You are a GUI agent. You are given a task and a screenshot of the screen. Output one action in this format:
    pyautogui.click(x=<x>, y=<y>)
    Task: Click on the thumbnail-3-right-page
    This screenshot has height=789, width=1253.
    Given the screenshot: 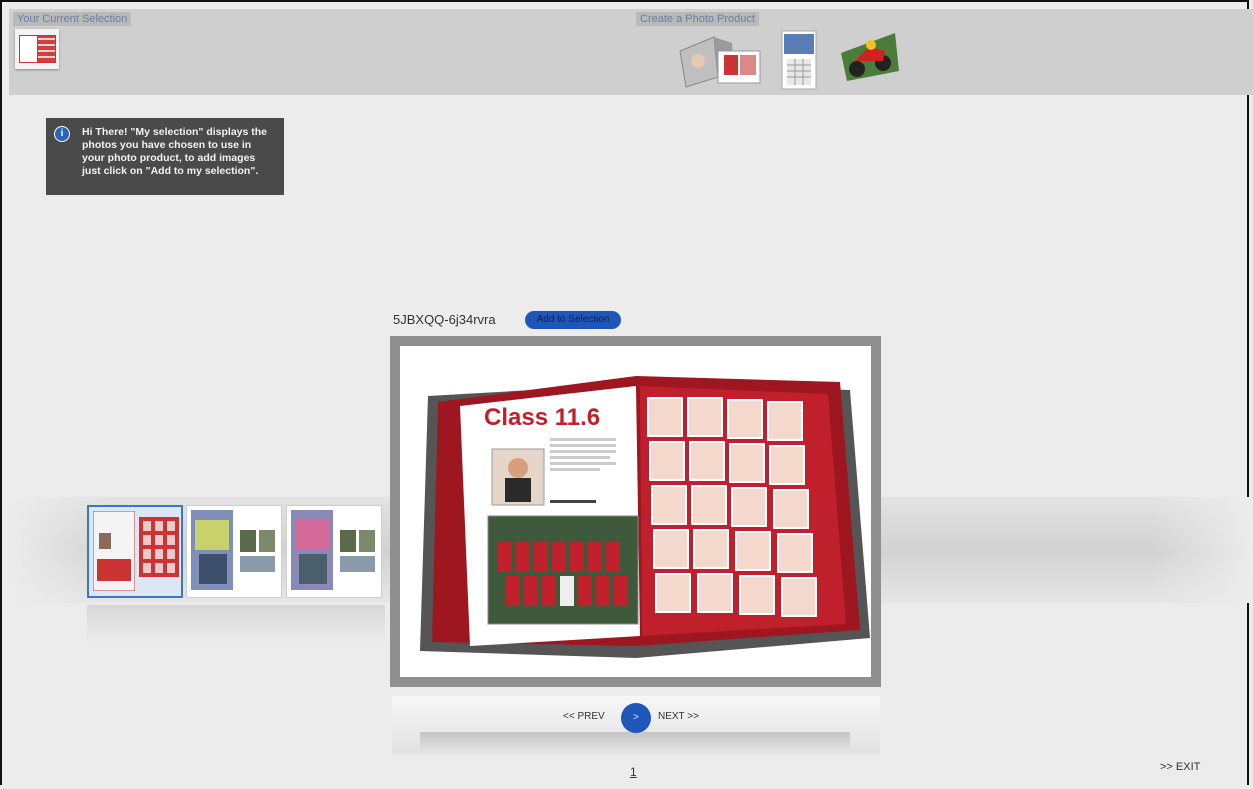 What is the action you would take?
    pyautogui.click(x=357, y=546)
    